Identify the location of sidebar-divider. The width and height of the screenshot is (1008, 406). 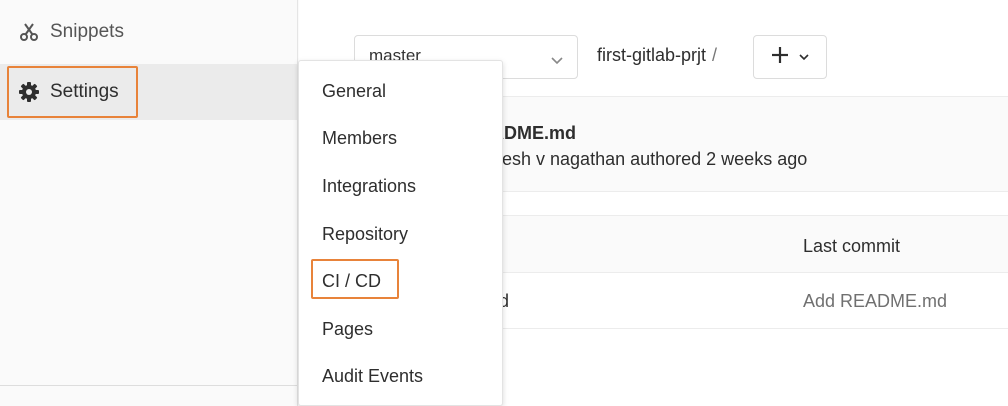
(148, 385).